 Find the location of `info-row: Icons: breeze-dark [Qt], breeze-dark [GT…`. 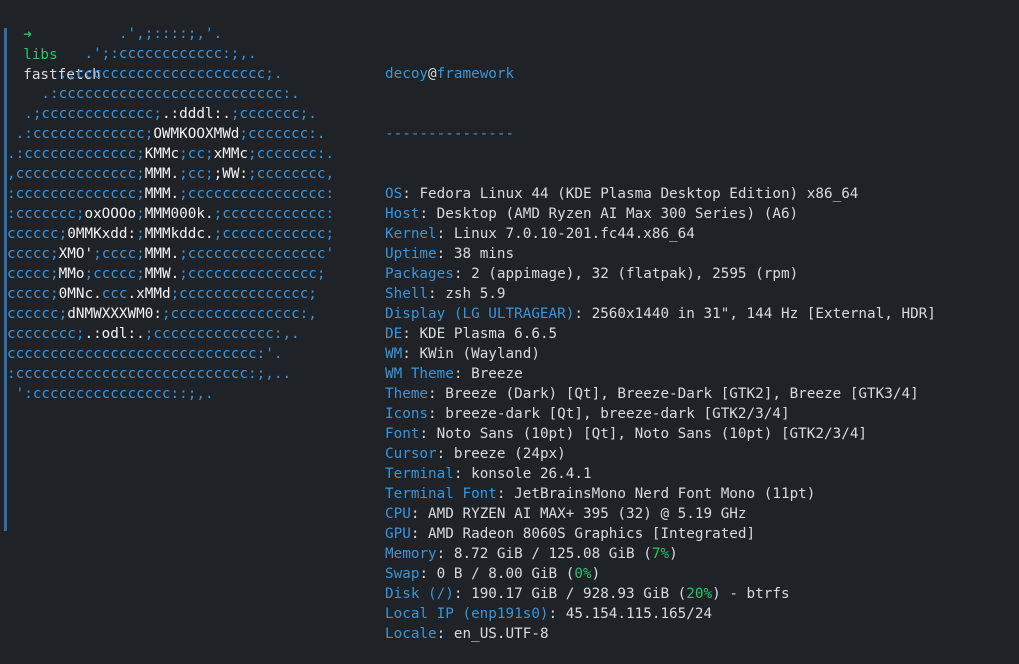

info-row: Icons: breeze-dark [Qt], breeze-dark [GT… is located at coordinates (660, 414).